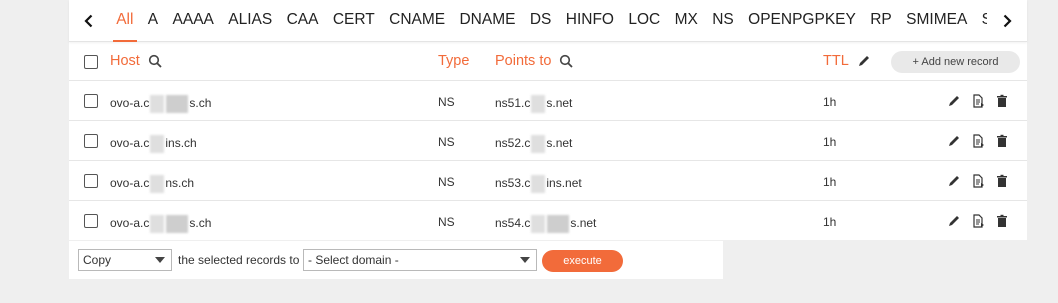  I want to click on host-cell: ovo-a.c ns.ch, so click(152, 184).